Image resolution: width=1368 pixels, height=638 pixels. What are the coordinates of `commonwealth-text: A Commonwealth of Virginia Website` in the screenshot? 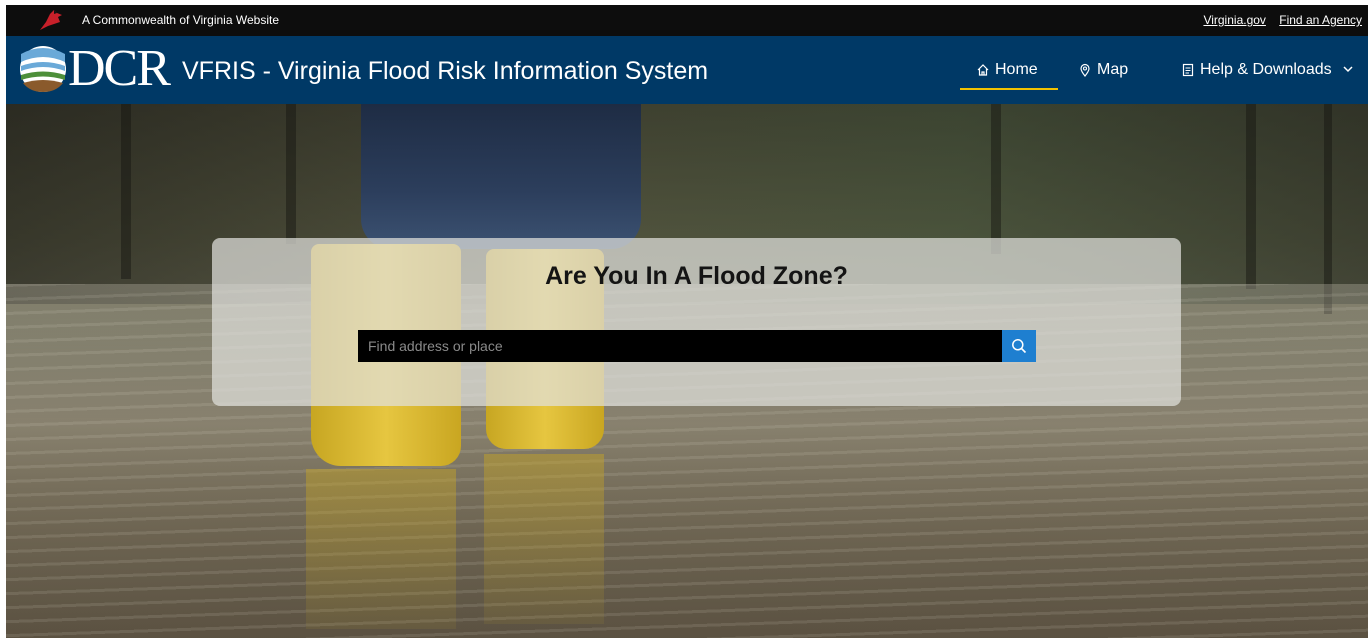 It's located at (180, 20).